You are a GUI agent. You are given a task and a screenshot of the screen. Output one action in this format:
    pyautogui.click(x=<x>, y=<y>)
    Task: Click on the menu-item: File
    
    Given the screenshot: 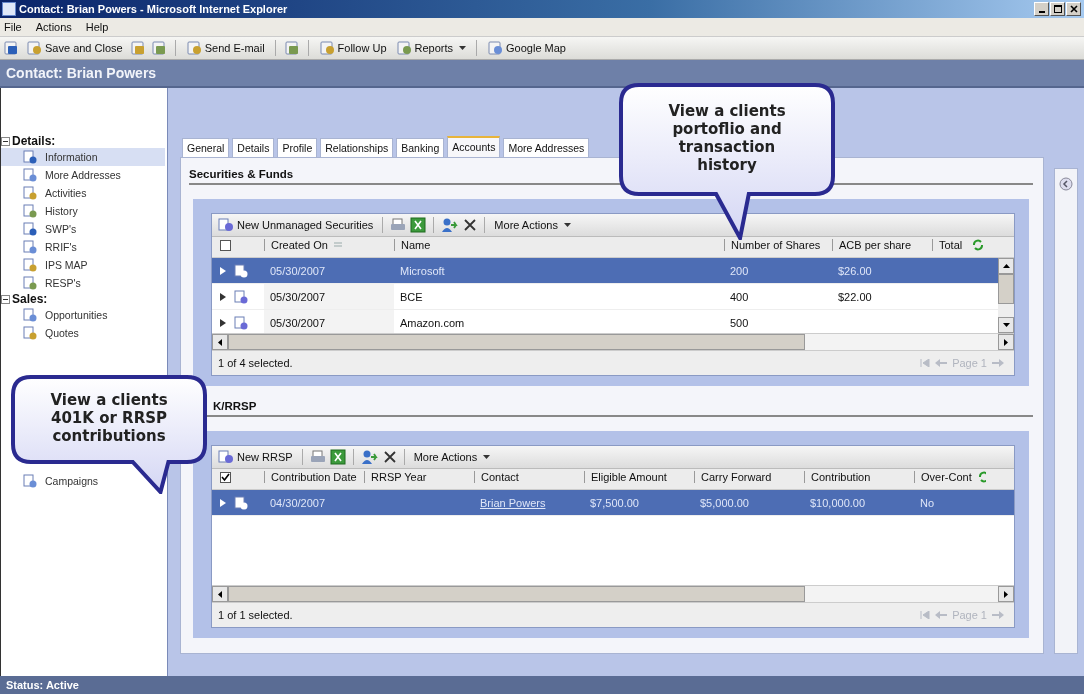 What is the action you would take?
    pyautogui.click(x=13, y=27)
    